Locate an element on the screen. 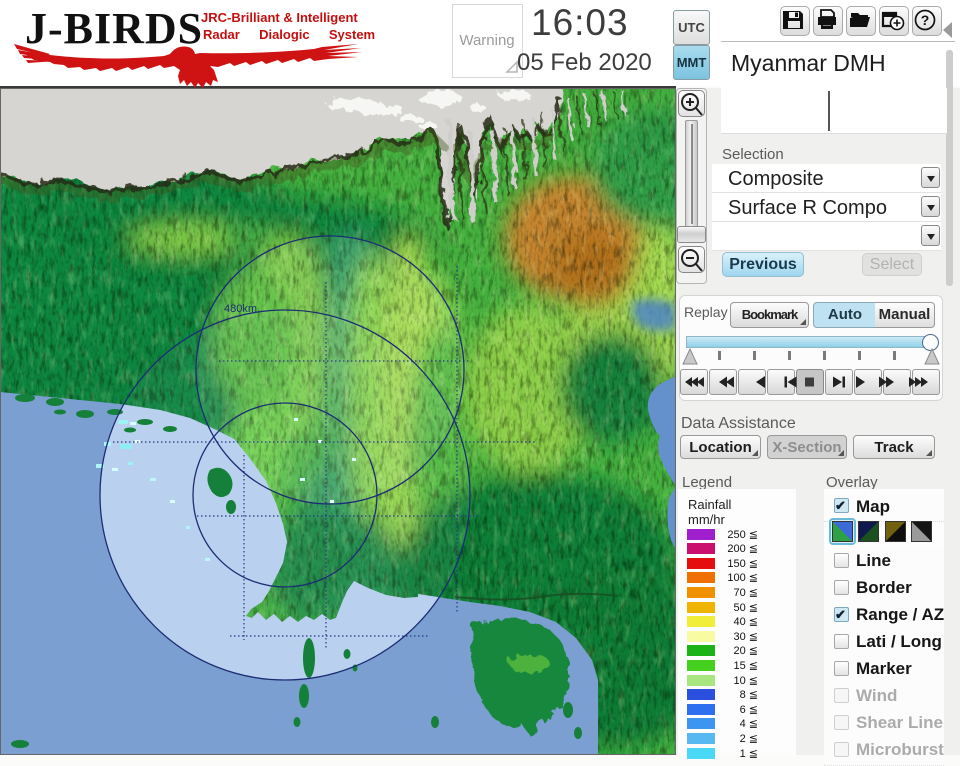 The image size is (960, 766). svg-text: 480km is located at coordinates (240, 309).